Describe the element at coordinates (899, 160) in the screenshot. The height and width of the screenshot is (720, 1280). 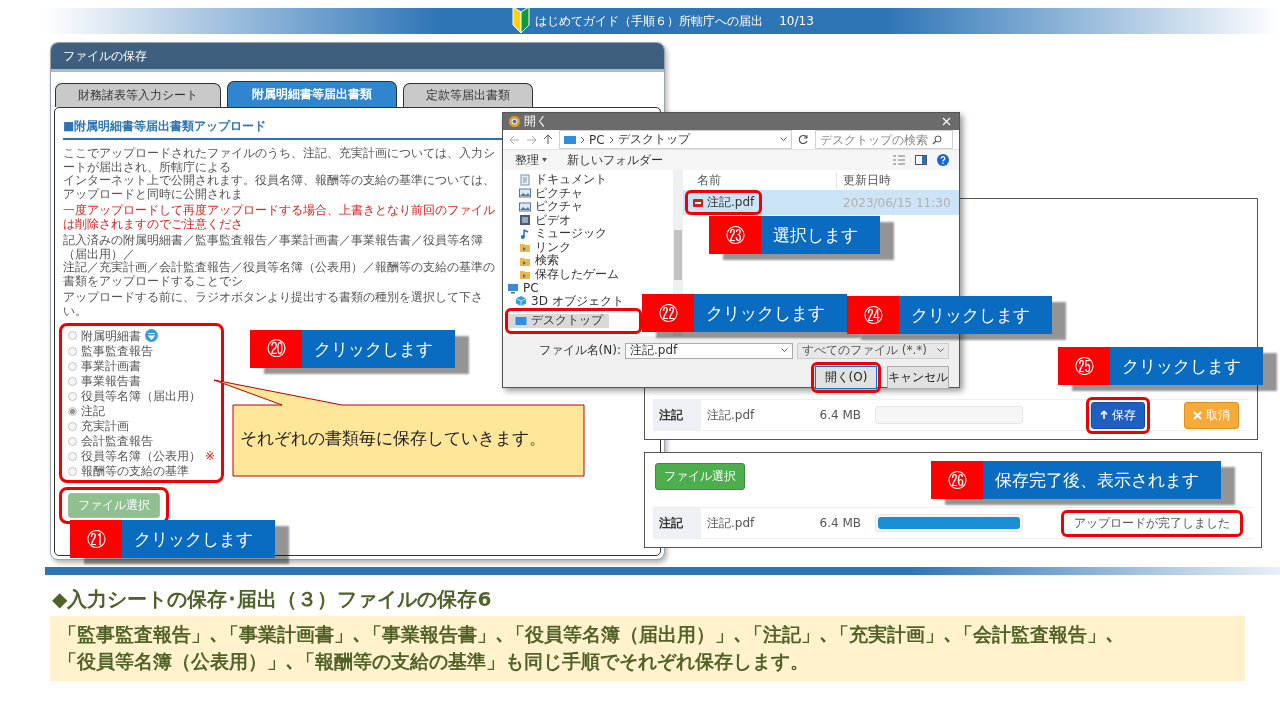
I see `view-options-icon` at that location.